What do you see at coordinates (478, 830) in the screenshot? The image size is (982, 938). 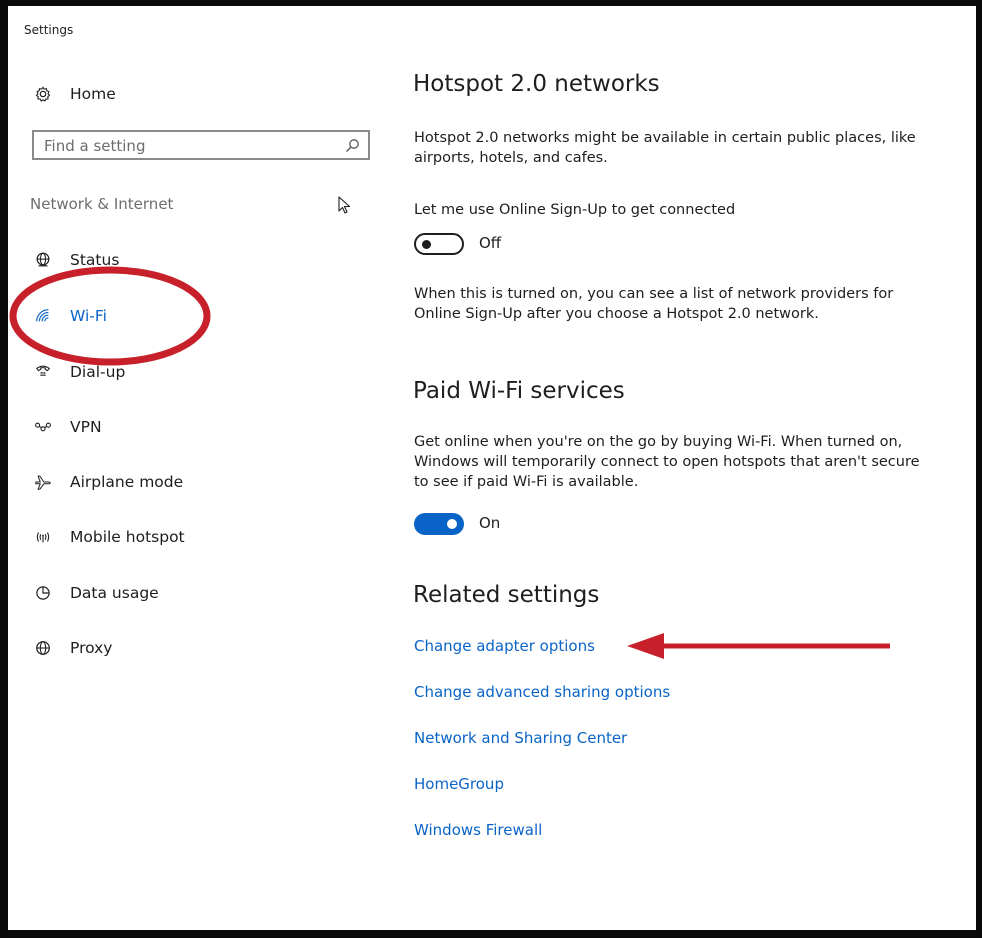 I see `windows-firewall-link: Windows Firewall` at bounding box center [478, 830].